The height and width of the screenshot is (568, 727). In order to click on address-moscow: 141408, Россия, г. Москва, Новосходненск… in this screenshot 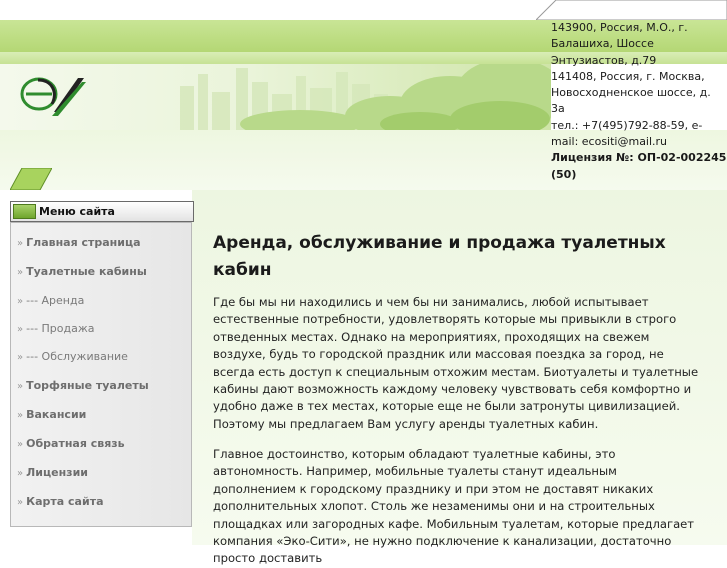, I will do `click(631, 92)`.